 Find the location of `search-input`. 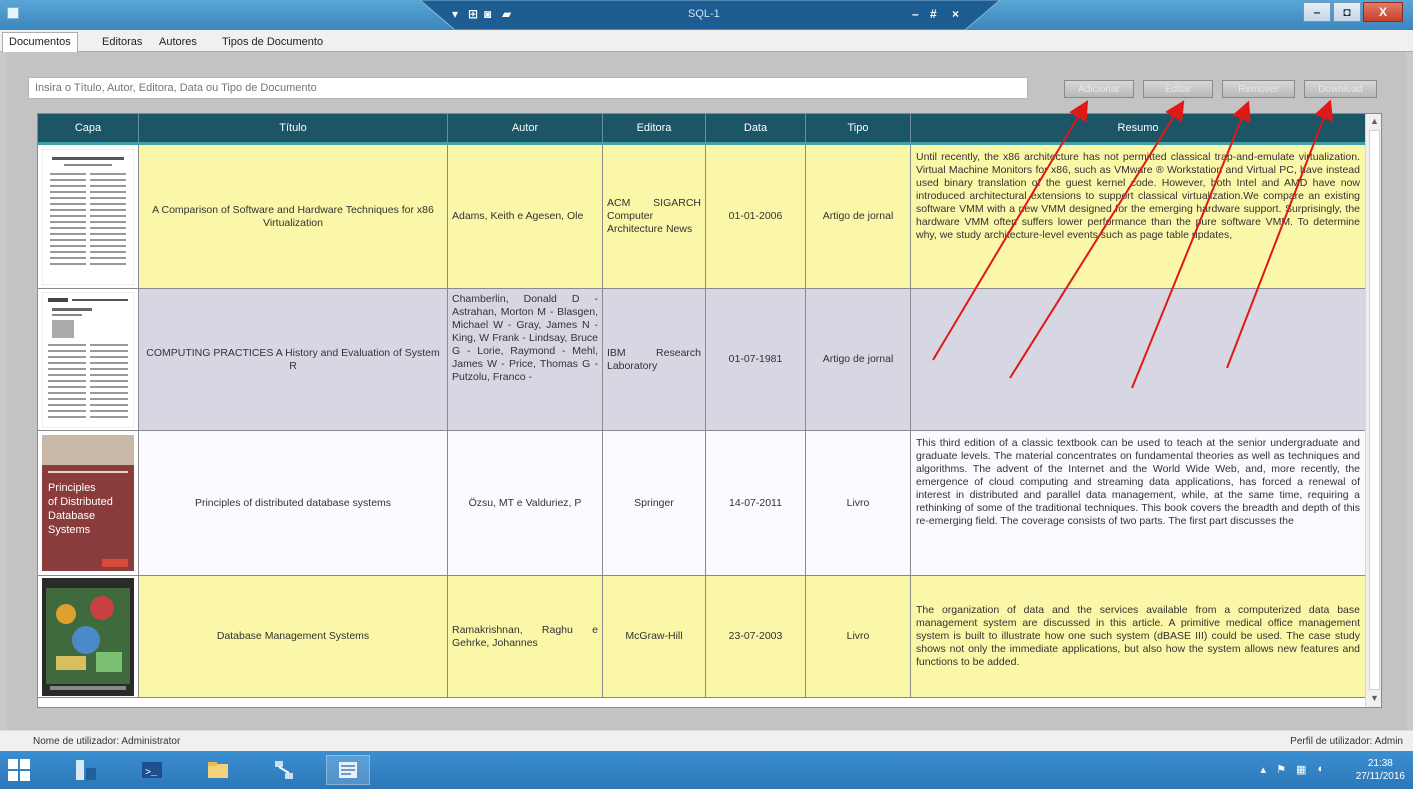

search-input is located at coordinates (528, 88).